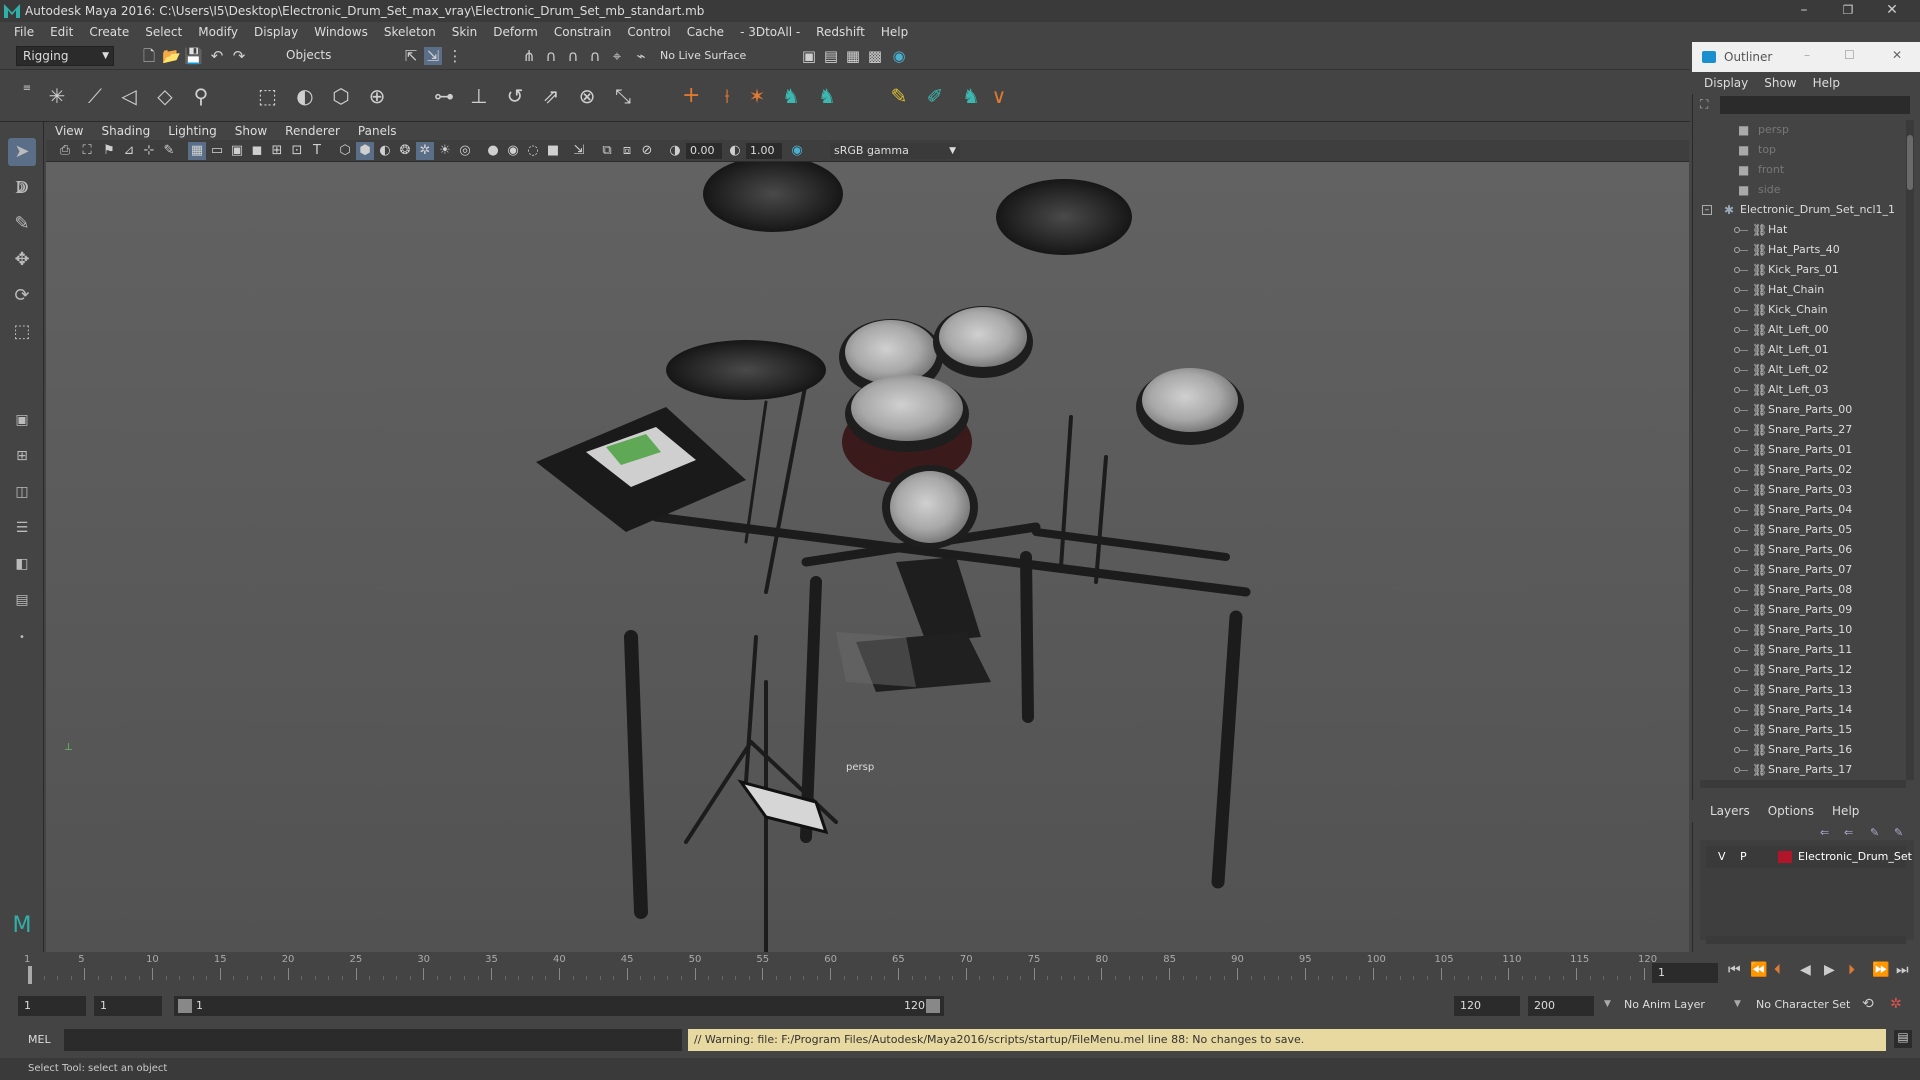  What do you see at coordinates (827, 96) in the screenshot?
I see `hik-control-icon: ♞` at bounding box center [827, 96].